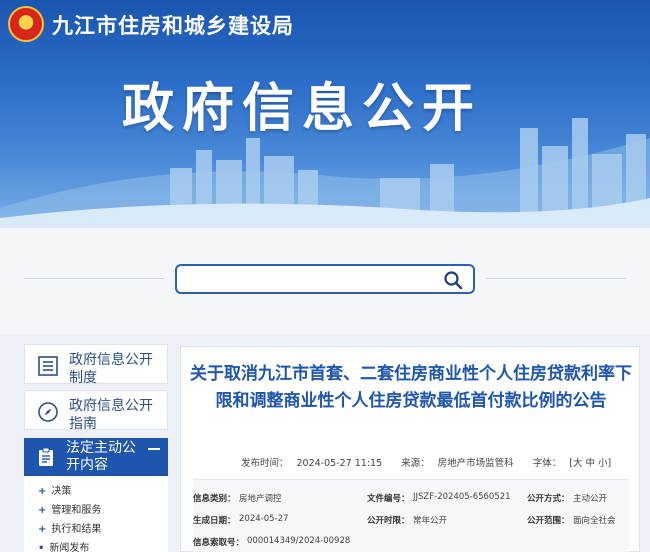 The height and width of the screenshot is (552, 650). Describe the element at coordinates (154, 449) in the screenshot. I see `collapse-icon` at that location.